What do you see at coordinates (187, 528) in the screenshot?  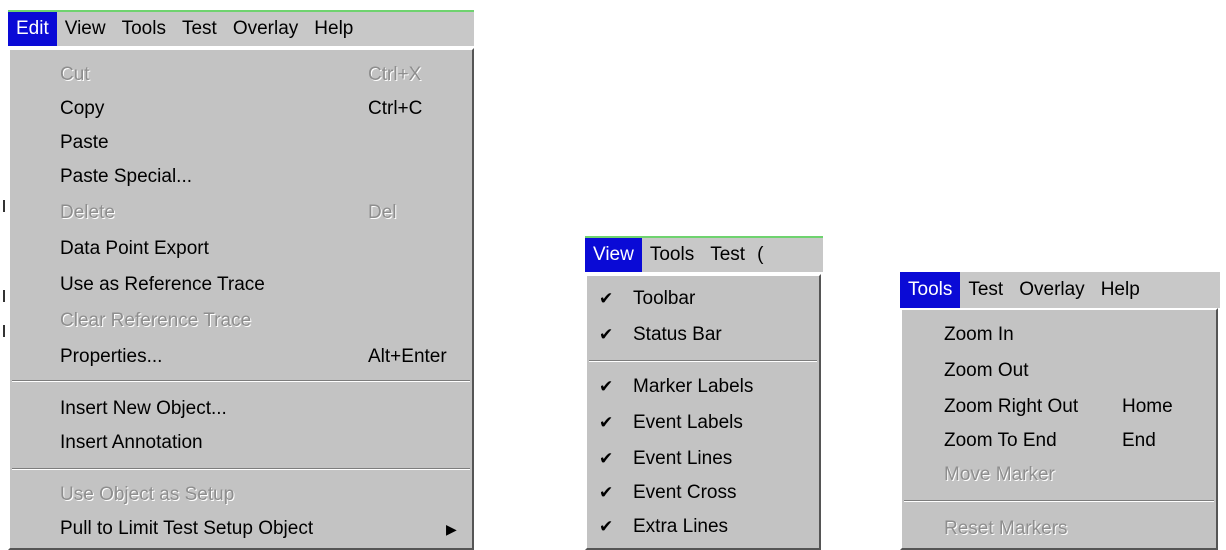 I see `menu-item-label: Pull to Limit Test Setup Object` at bounding box center [187, 528].